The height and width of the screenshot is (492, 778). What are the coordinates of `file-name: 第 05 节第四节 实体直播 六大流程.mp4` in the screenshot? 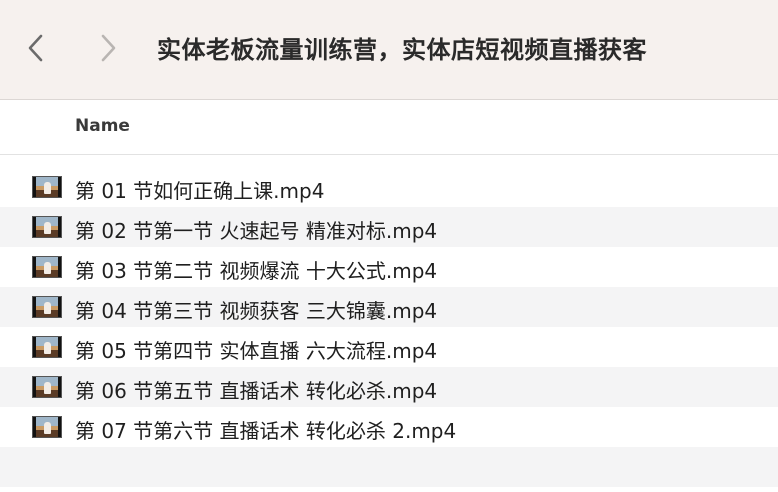 It's located at (256, 351).